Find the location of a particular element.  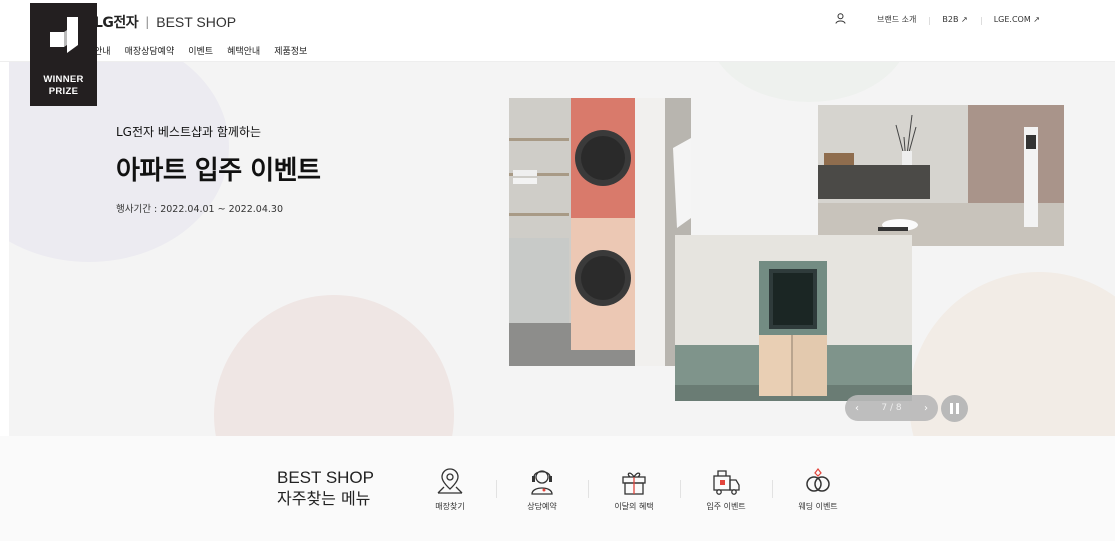

hero-title: 아파트 입주 이벤트 is located at coordinates (218, 171).